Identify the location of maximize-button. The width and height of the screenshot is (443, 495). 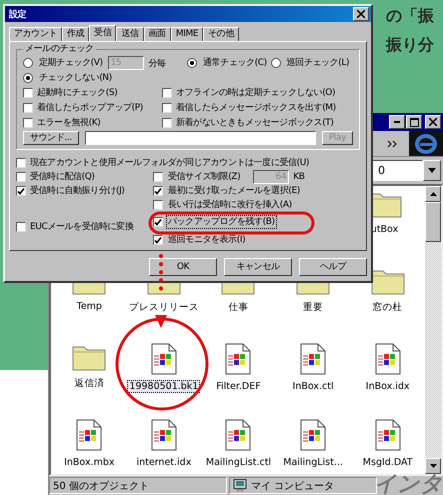
(414, 122).